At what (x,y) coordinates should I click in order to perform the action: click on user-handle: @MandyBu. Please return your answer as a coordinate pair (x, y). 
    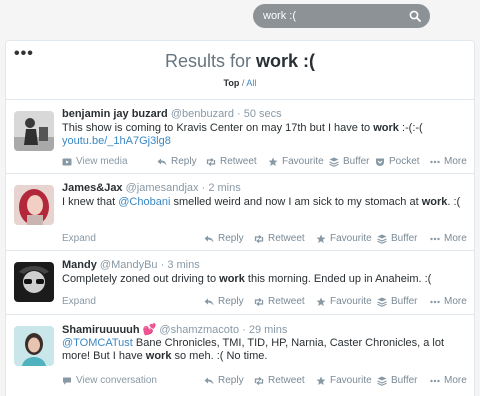
    Looking at the image, I should click on (129, 265).